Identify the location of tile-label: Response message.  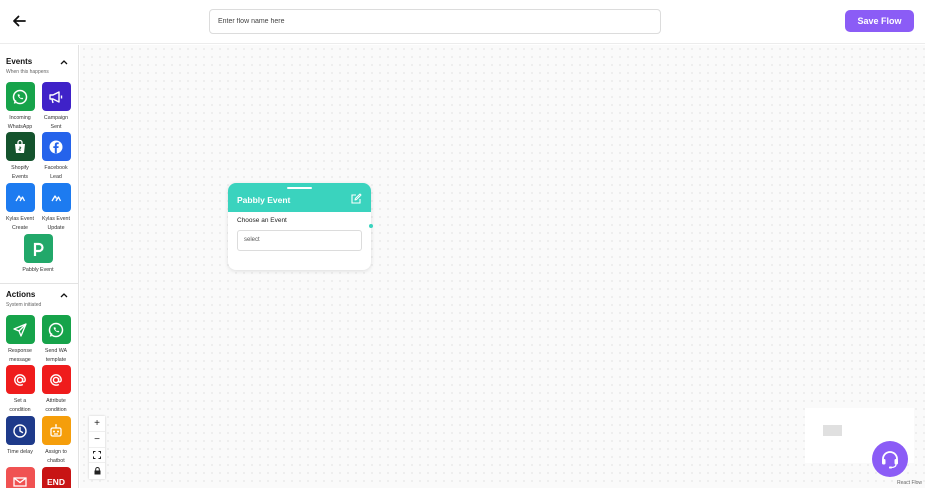
(20, 355).